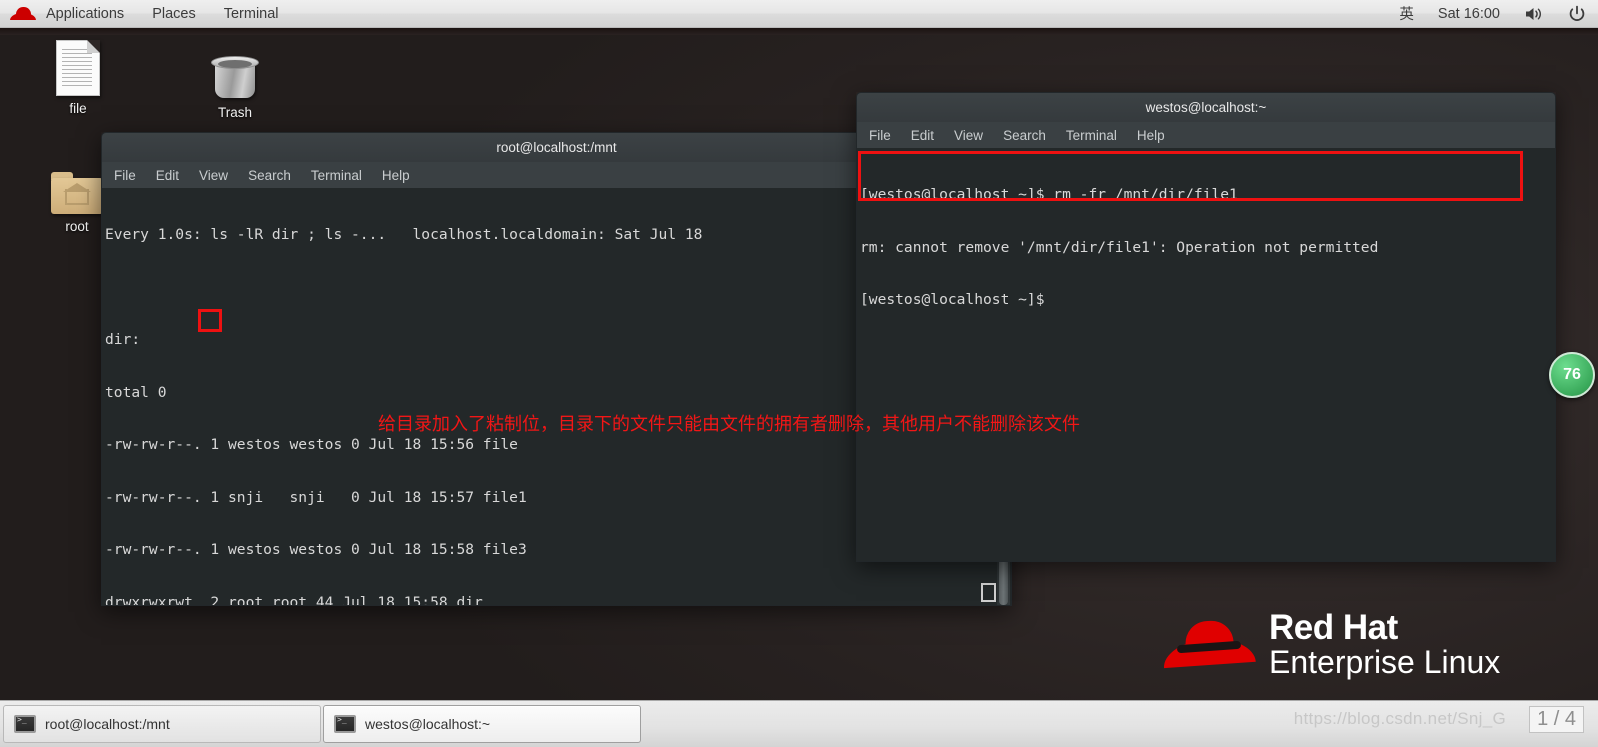 Image resolution: width=1598 pixels, height=747 pixels. Describe the element at coordinates (1399, 718) in the screenshot. I see `csdn-watermark: https://blog.csdn.net/Snj_G` at that location.